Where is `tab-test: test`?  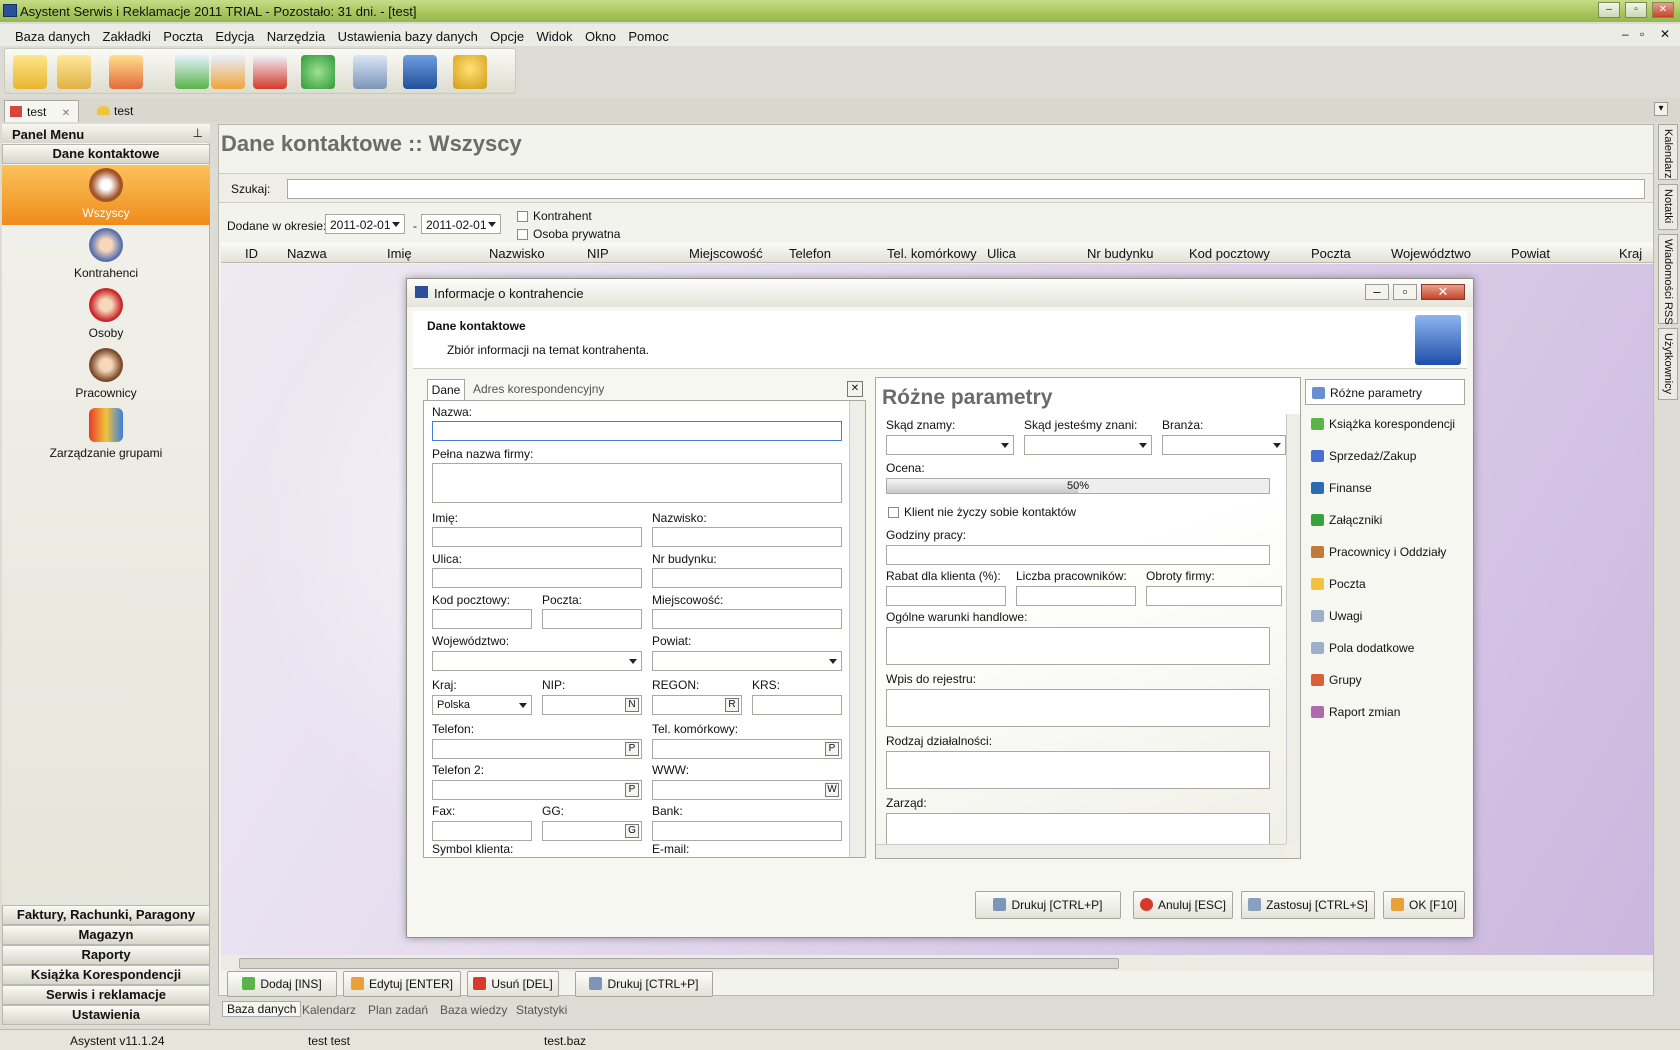
tab-test: test is located at coordinates (116, 111).